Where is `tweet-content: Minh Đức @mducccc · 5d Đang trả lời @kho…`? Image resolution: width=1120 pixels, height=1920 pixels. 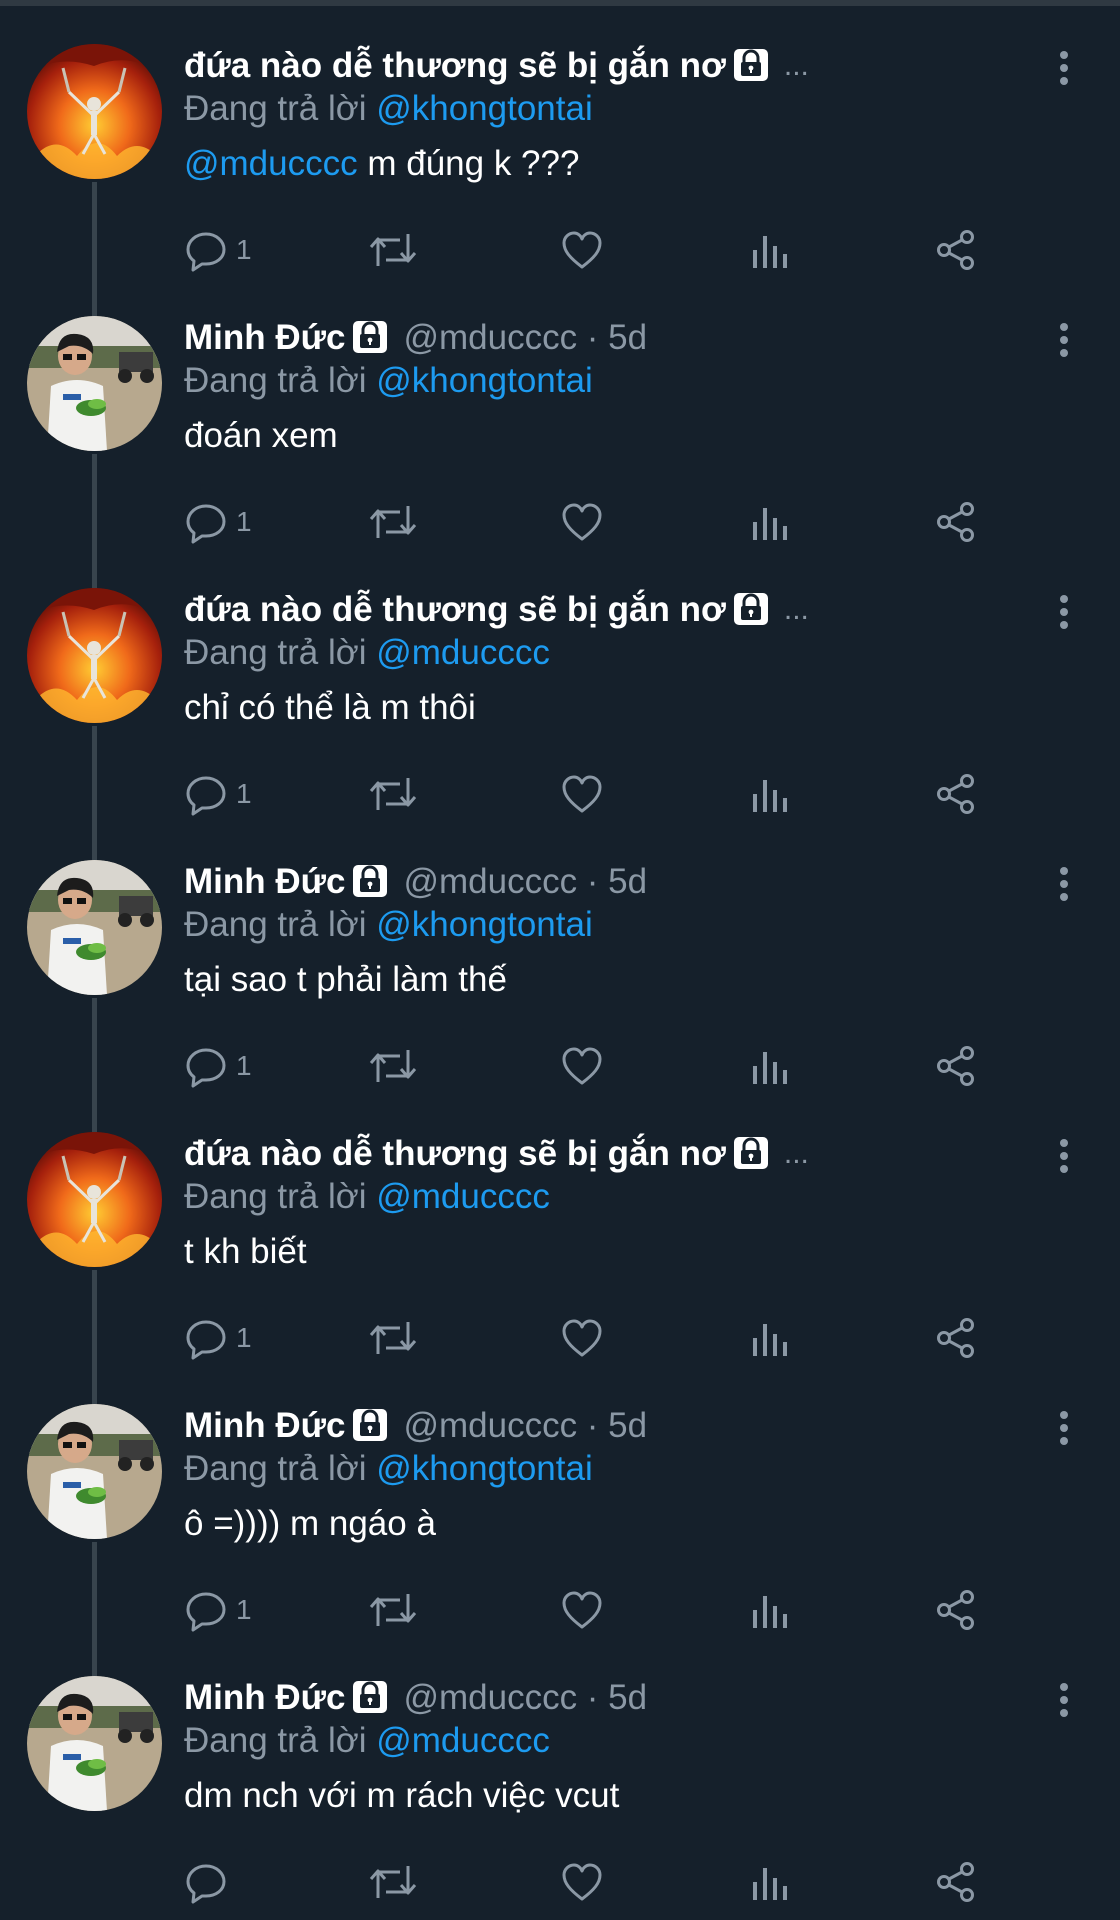
tweet-content: Minh Đức @mducccc · 5d Đang trả lời @kho… is located at coordinates (614, 931).